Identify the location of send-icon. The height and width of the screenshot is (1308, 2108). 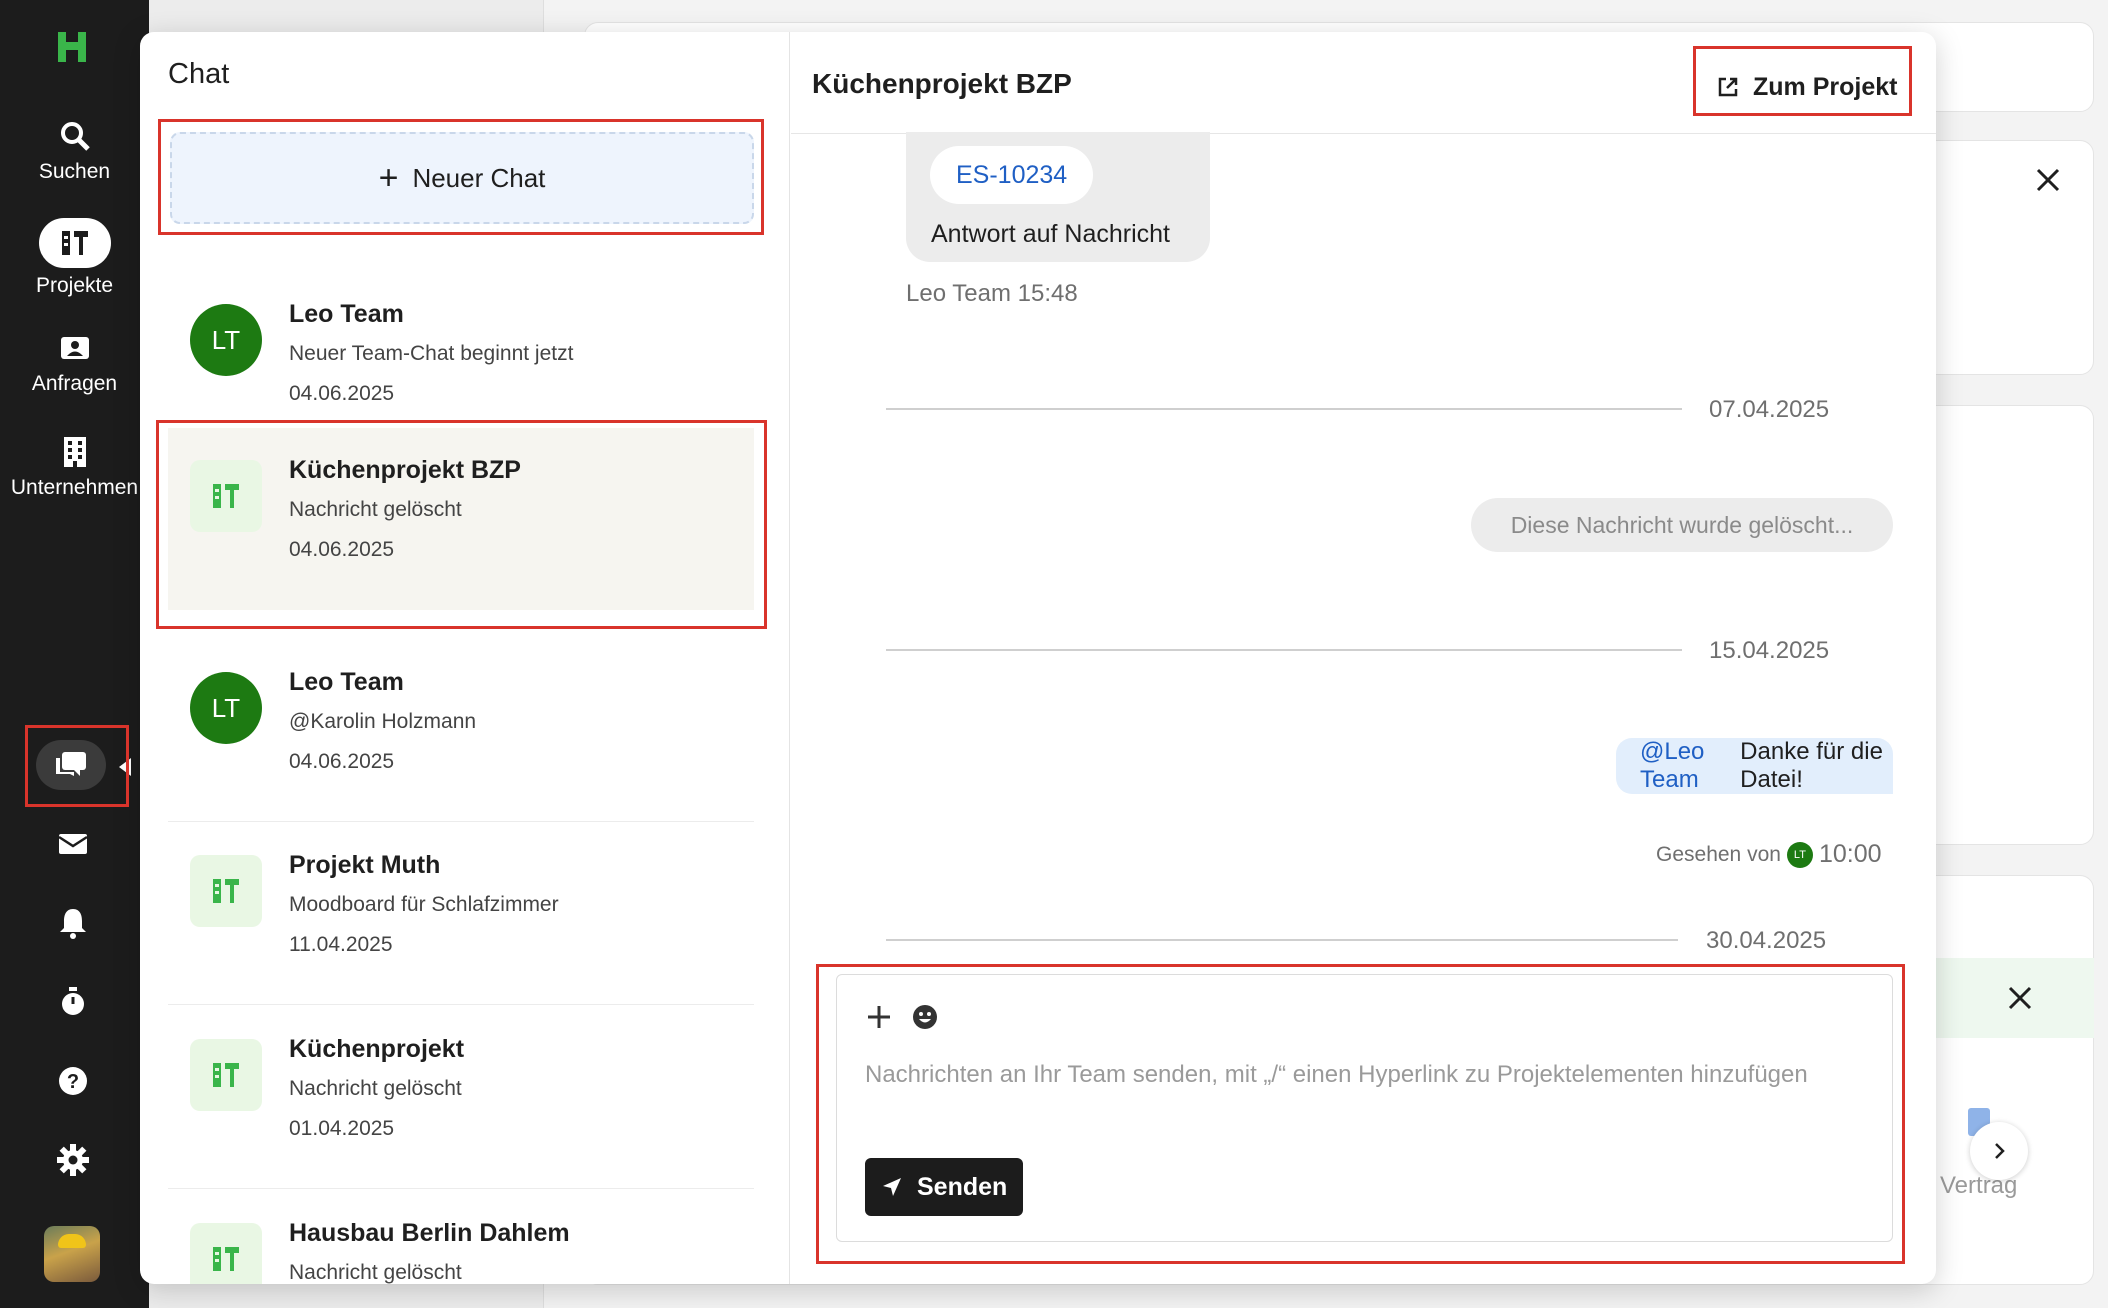
(892, 1187).